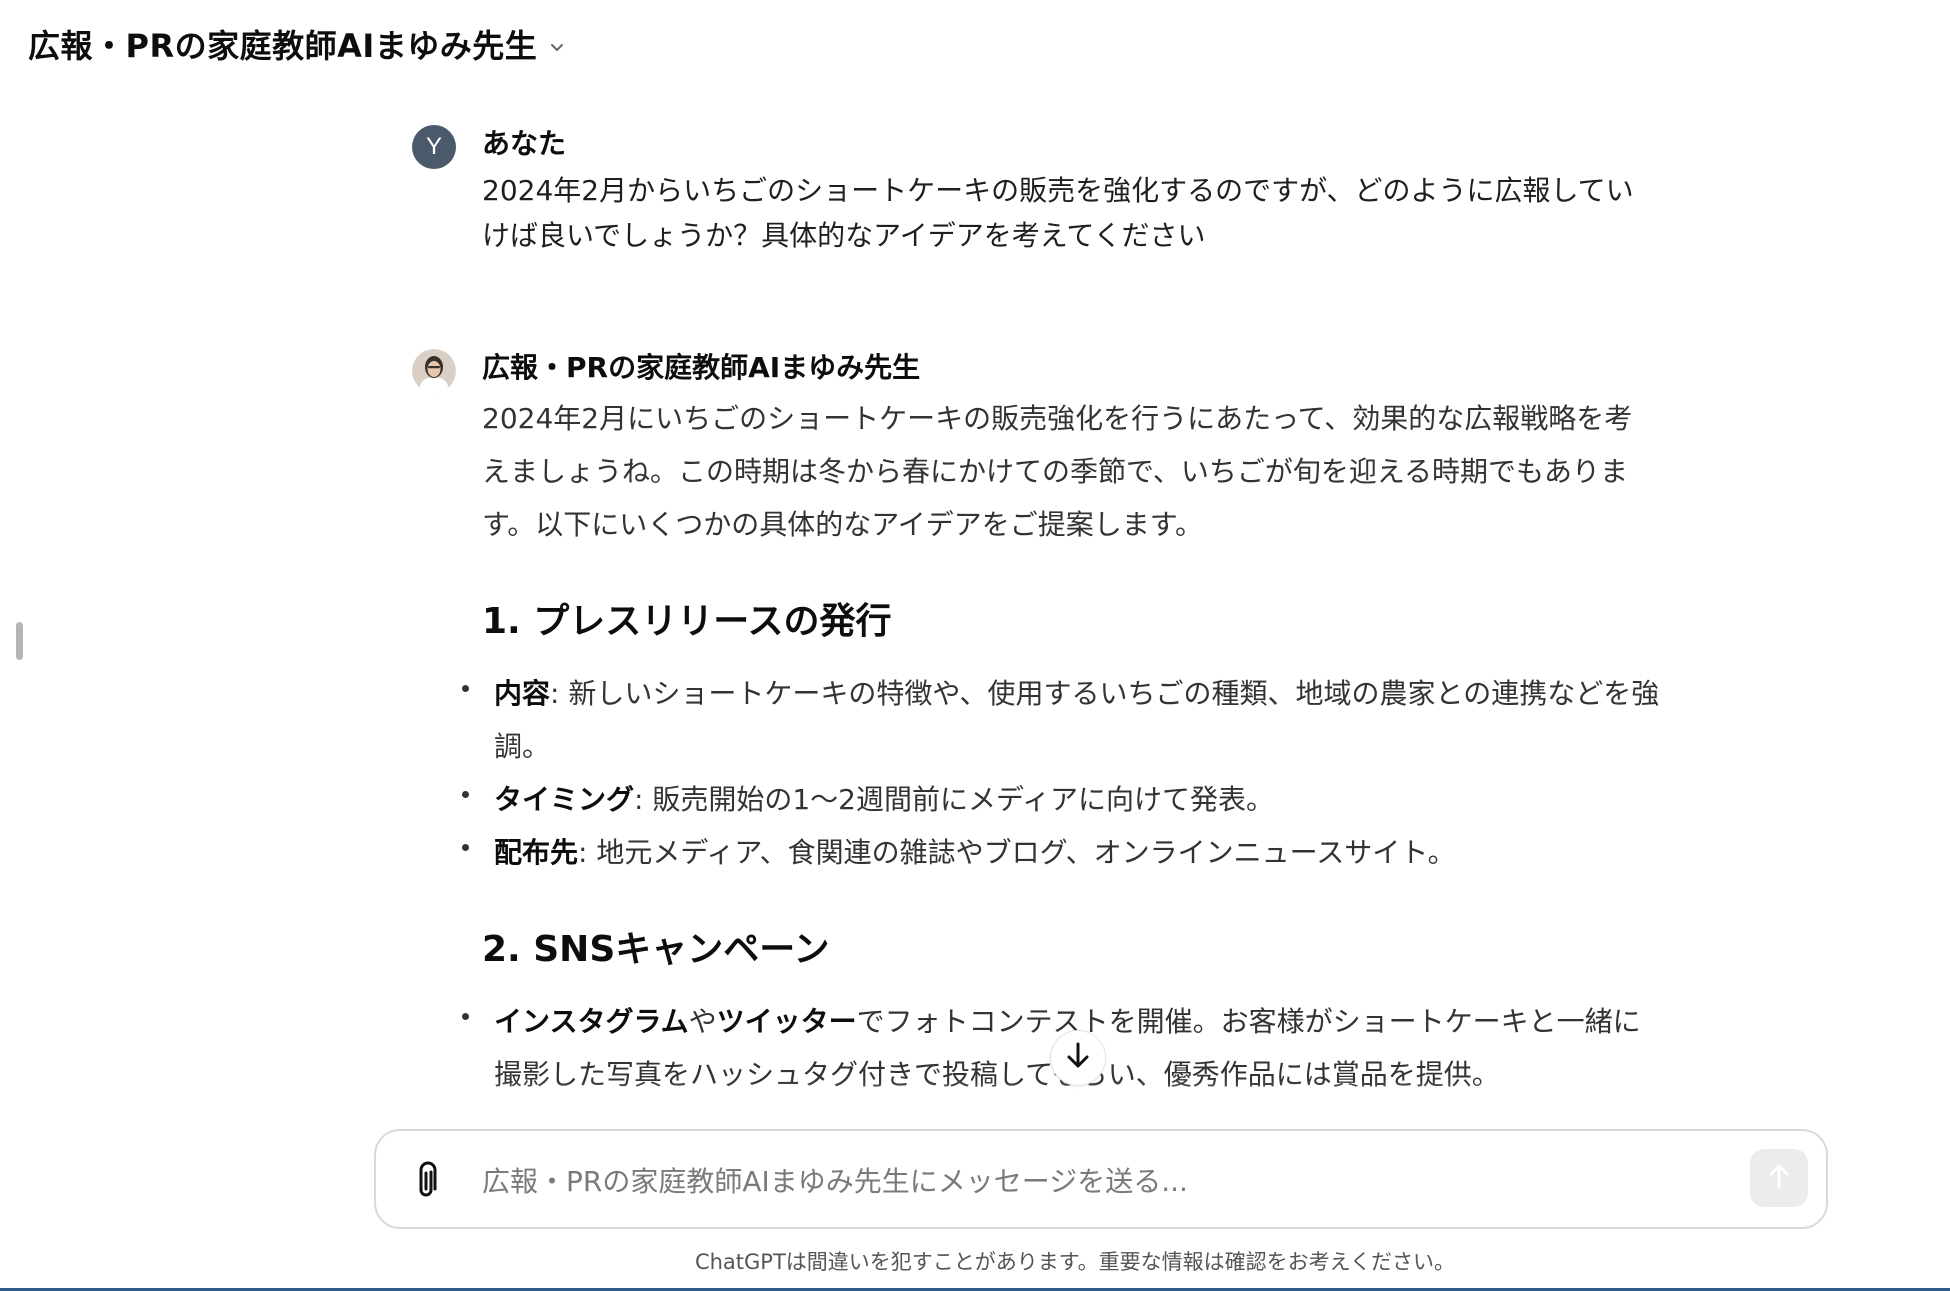 The width and height of the screenshot is (1950, 1291). I want to click on message-input, so click(1082, 1181).